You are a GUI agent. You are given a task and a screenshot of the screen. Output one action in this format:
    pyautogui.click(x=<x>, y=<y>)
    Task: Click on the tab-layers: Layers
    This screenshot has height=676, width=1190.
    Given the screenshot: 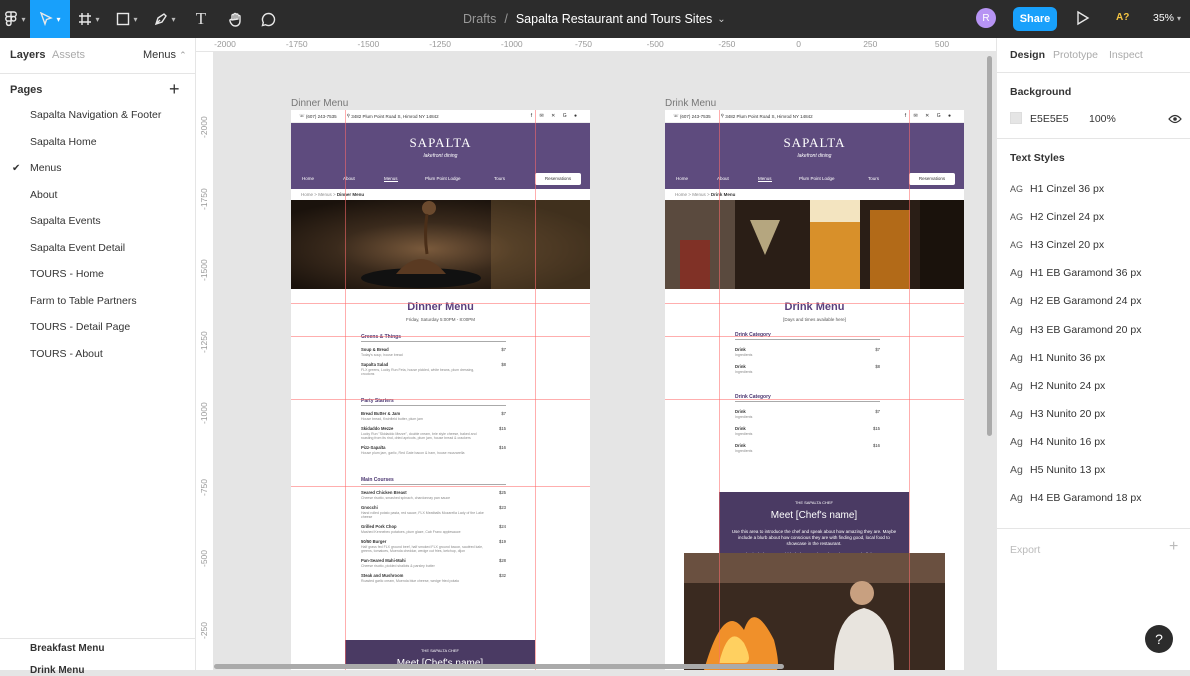 What is the action you would take?
    pyautogui.click(x=27, y=55)
    